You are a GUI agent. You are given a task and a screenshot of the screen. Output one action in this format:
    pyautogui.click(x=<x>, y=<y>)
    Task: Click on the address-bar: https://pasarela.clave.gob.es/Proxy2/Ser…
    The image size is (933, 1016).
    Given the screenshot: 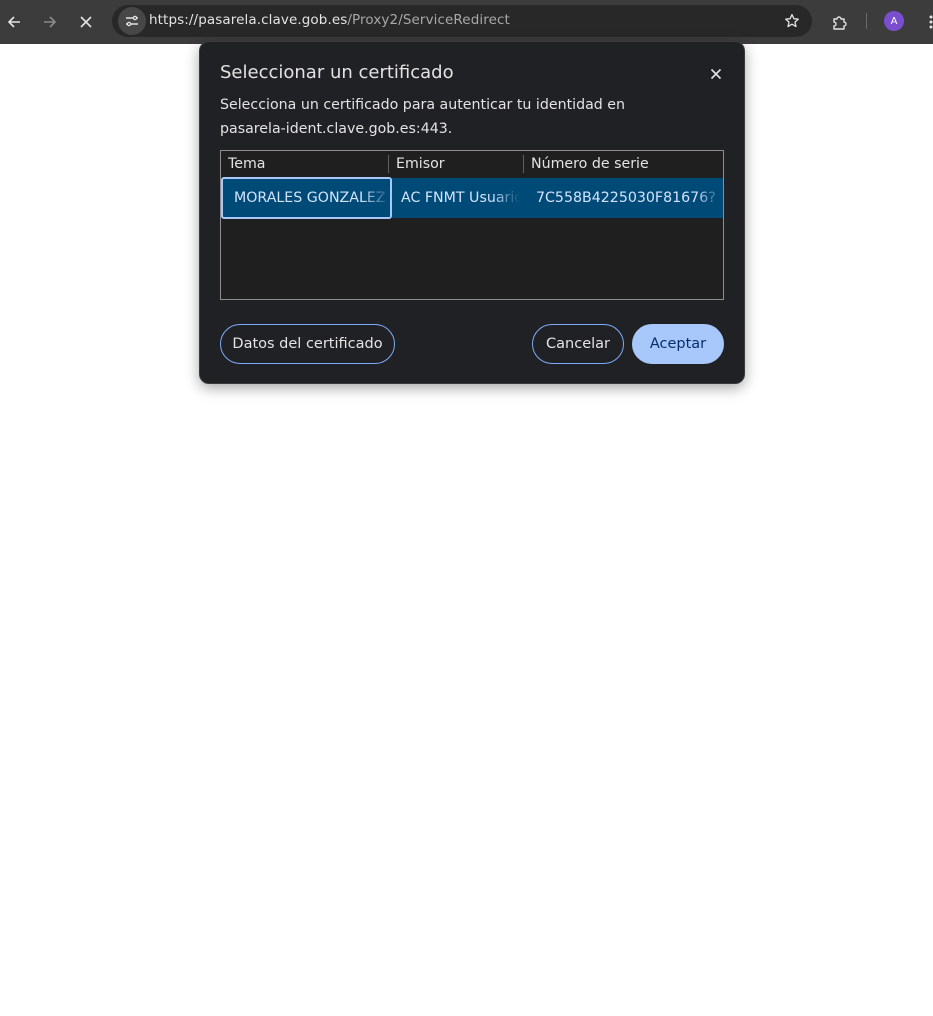 What is the action you would take?
    pyautogui.click(x=462, y=21)
    